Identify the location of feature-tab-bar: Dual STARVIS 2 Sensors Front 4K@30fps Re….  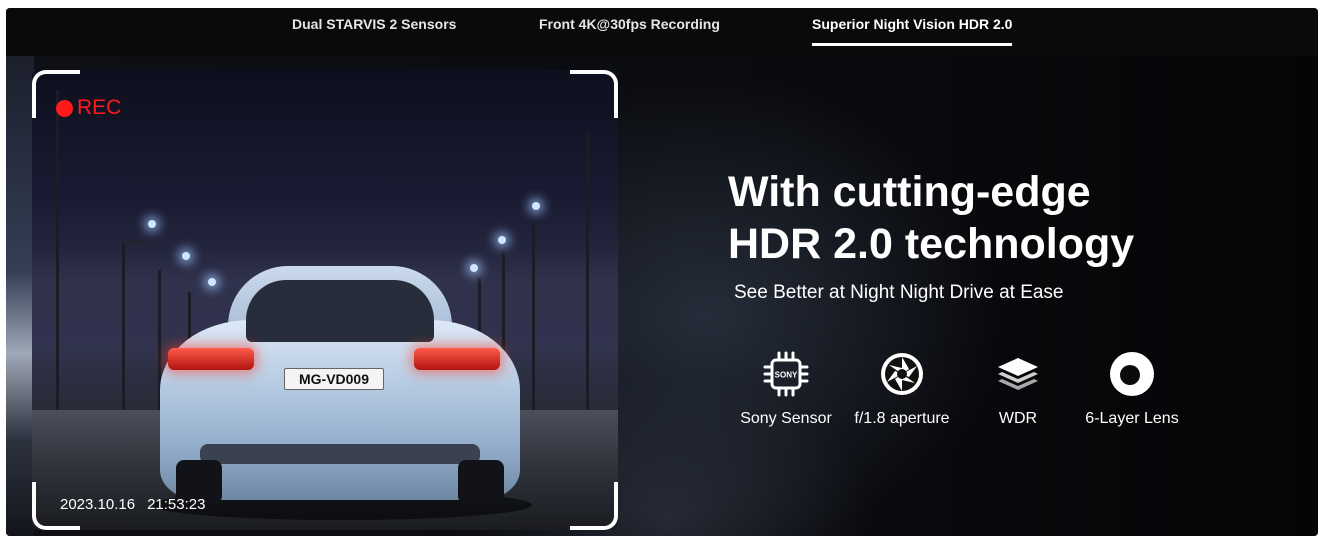
(662, 32).